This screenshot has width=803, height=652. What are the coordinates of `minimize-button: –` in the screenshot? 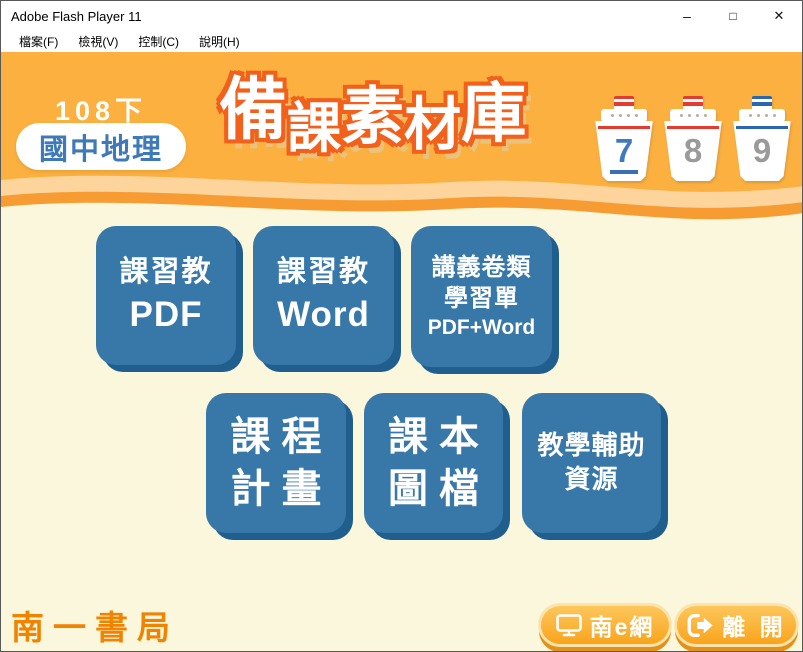 It's located at (687, 16).